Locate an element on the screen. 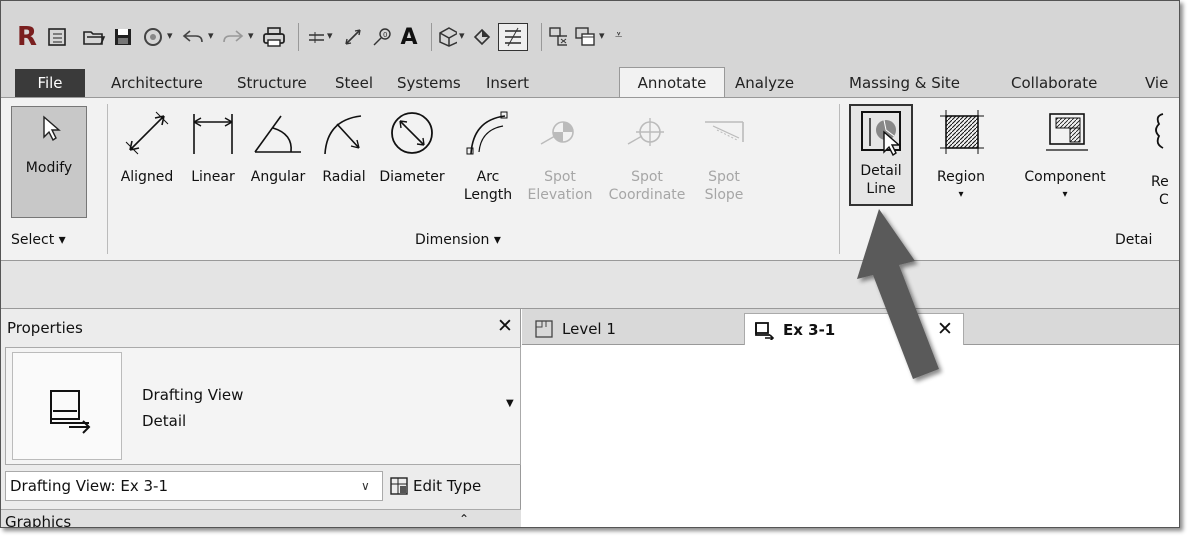  revit-logo-icon: R is located at coordinates (27, 37).